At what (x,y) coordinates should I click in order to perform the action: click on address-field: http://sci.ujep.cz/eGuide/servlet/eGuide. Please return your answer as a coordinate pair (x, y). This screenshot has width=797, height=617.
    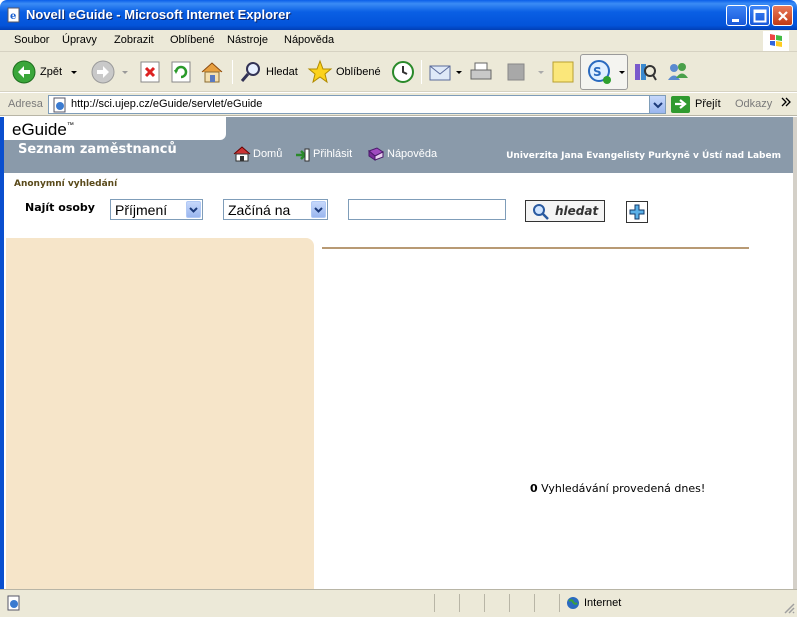
    Looking at the image, I should click on (357, 104).